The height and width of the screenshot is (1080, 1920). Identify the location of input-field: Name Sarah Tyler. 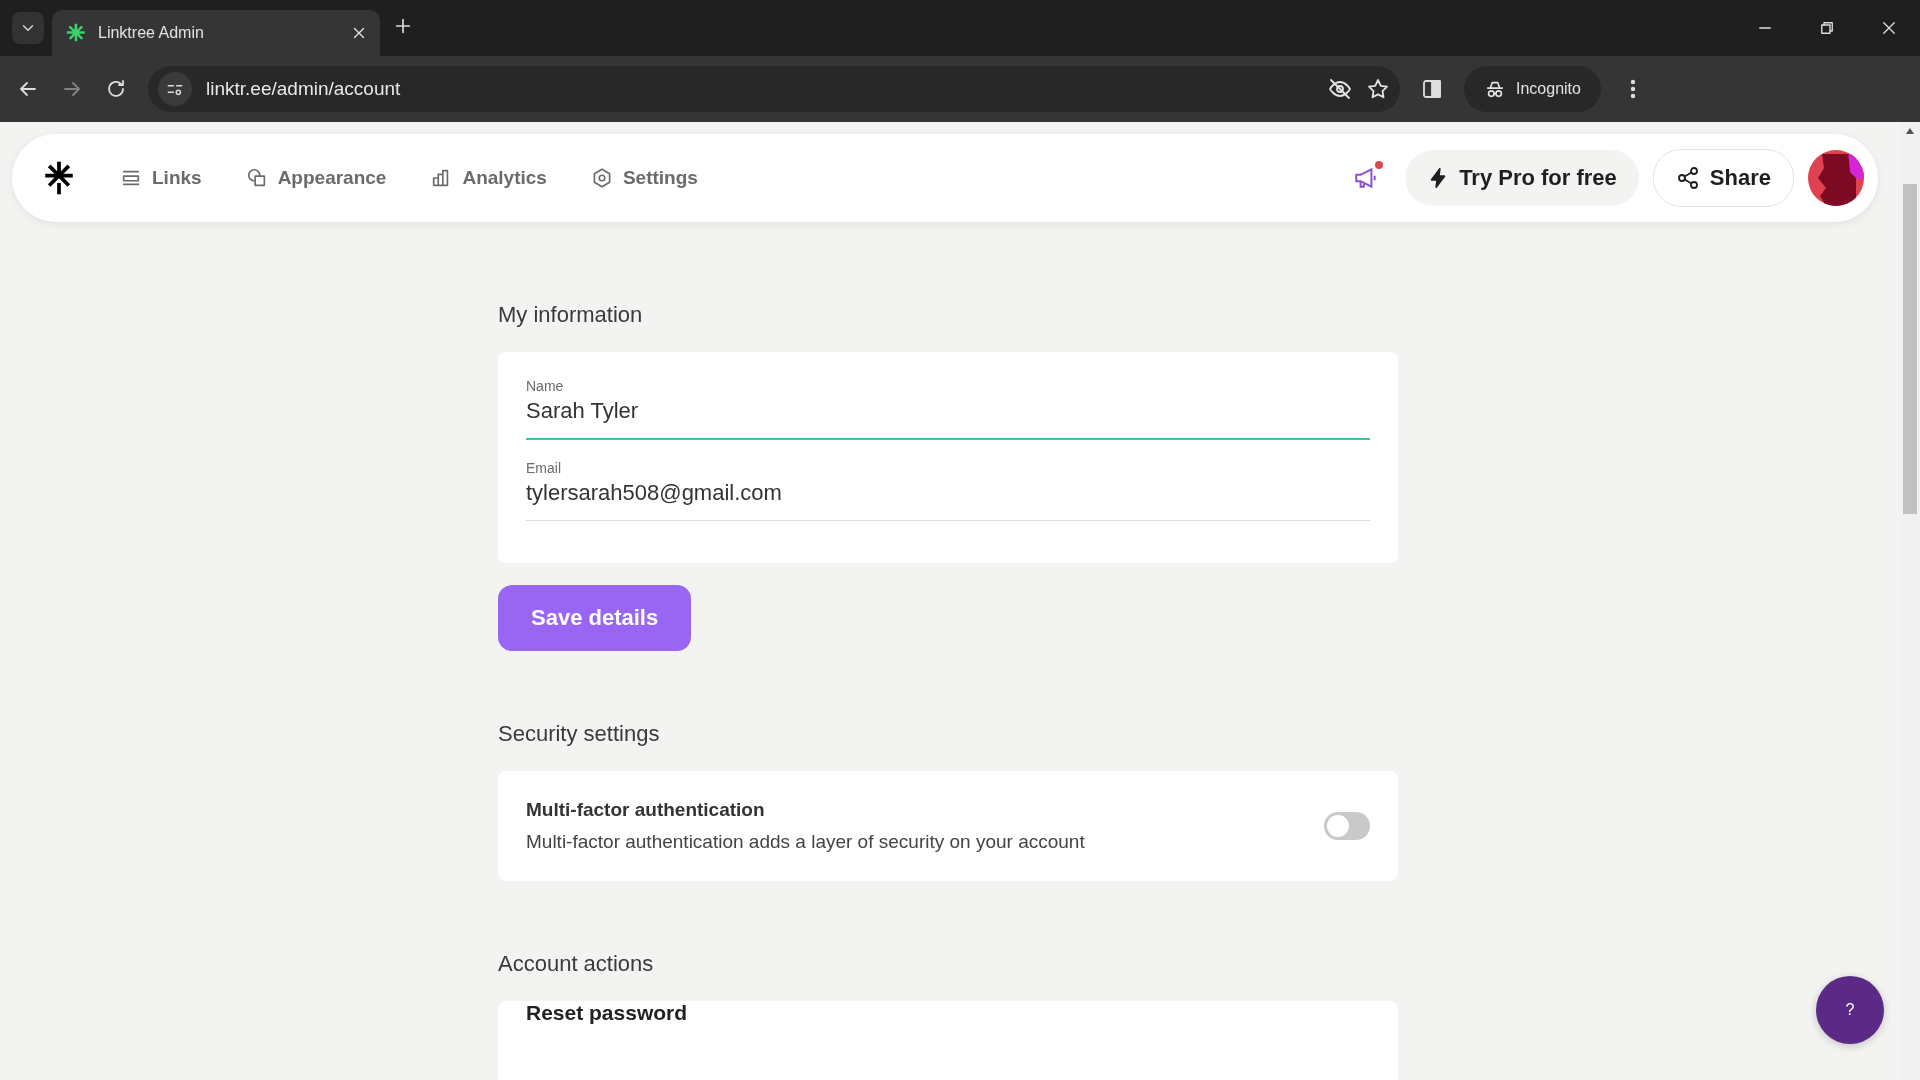
(948, 406).